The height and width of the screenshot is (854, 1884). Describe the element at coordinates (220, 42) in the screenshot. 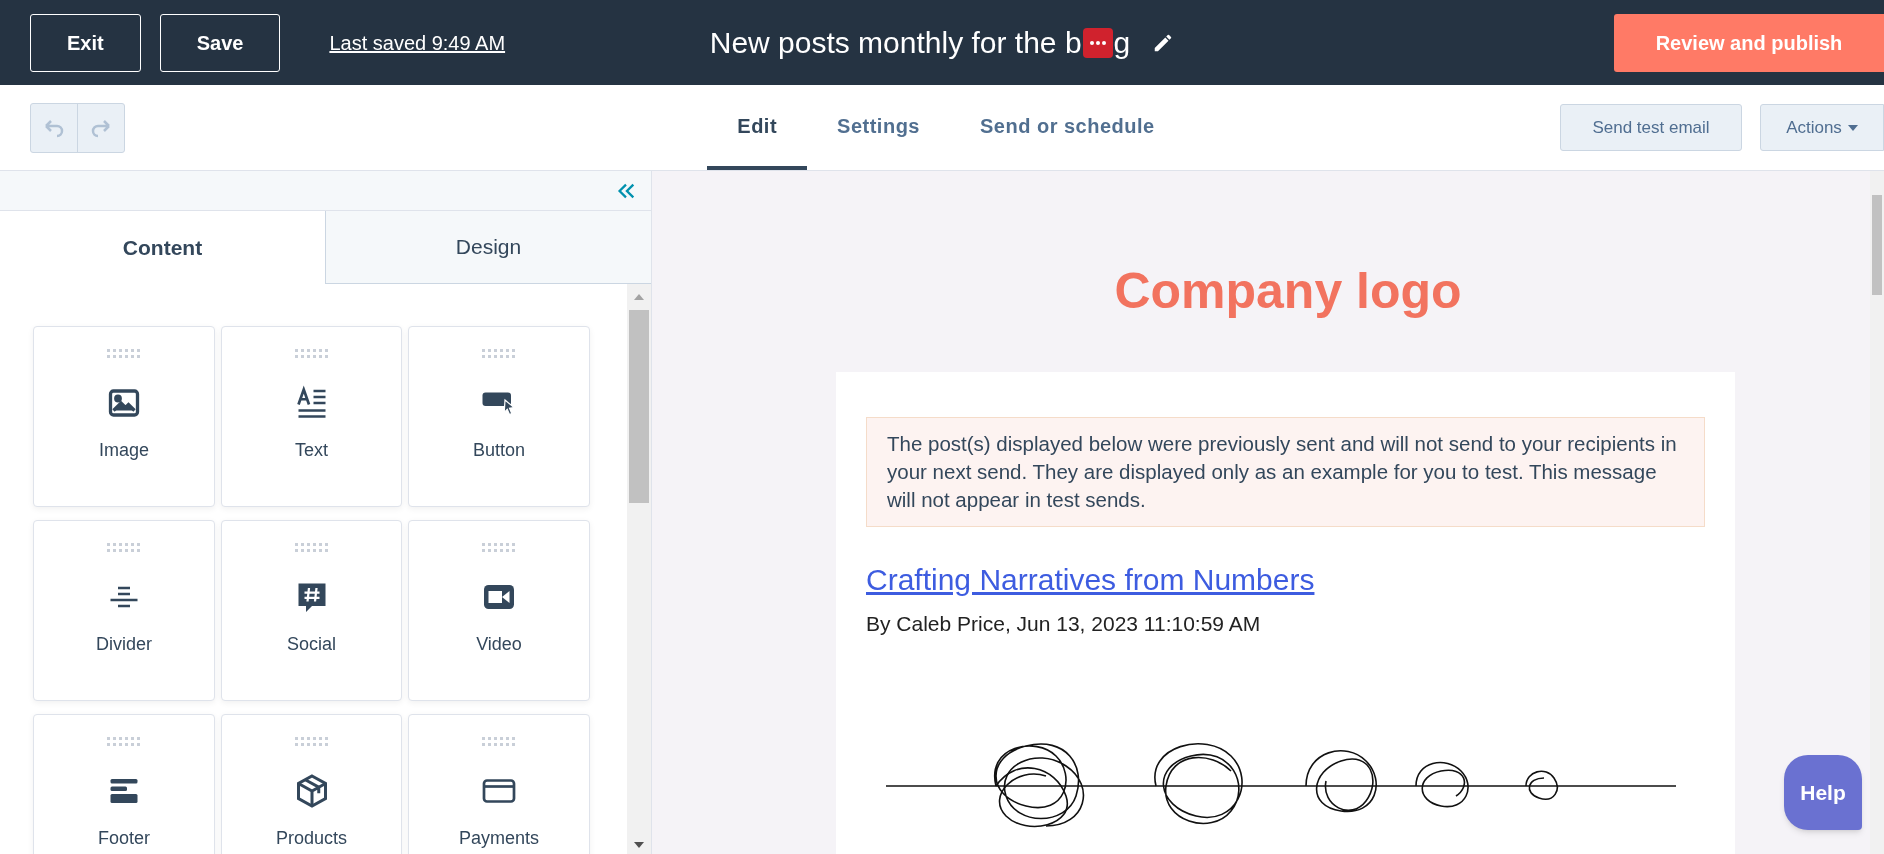

I see `save-button: Save` at that location.